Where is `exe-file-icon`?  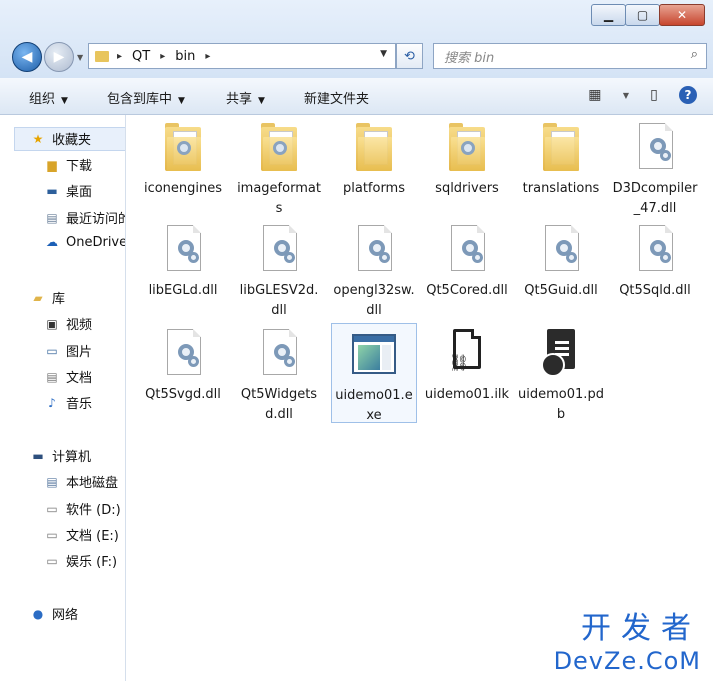 exe-file-icon is located at coordinates (374, 356).